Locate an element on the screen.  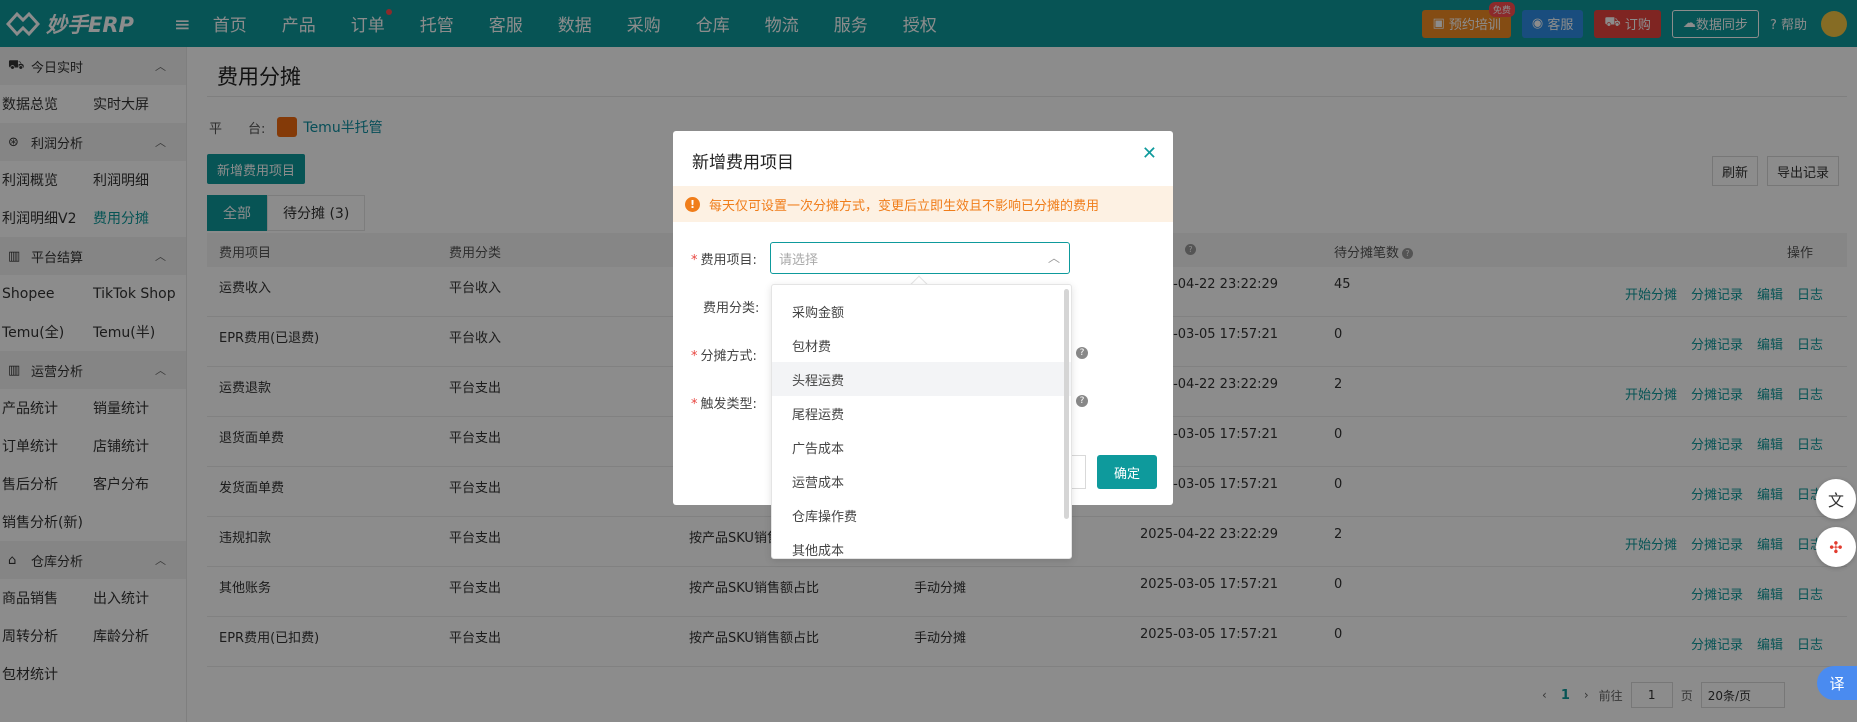
warning-banner: ! 每天仅可设置一次分摊方式，变更后立即生效且不影响已分摊的费用 is located at coordinates (923, 204).